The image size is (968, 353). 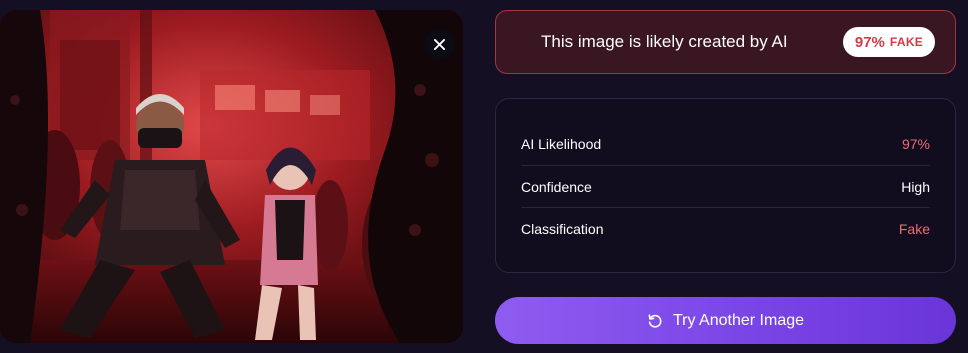 What do you see at coordinates (556, 186) in the screenshot?
I see `stat-label: Confidence` at bounding box center [556, 186].